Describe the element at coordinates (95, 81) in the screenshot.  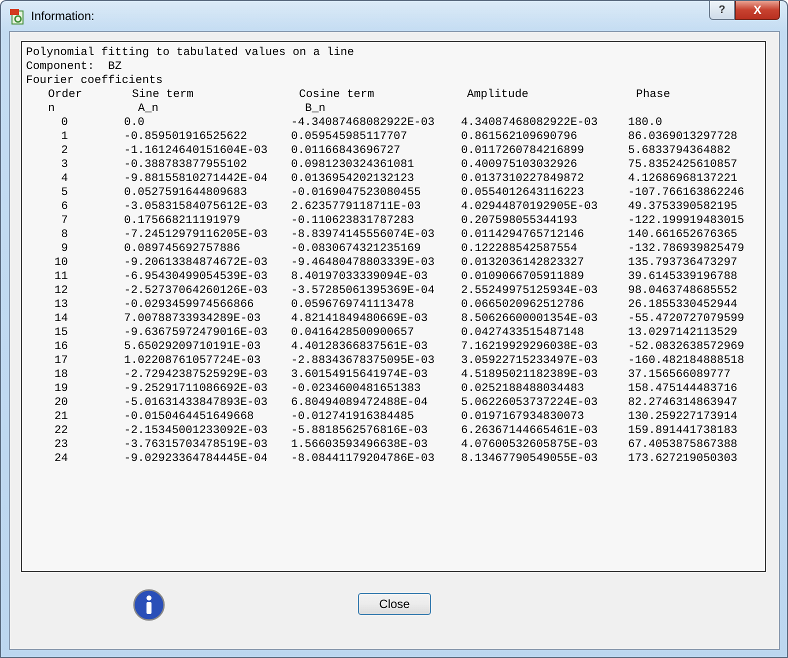
I see `report-line: Fourier coefficients` at that location.